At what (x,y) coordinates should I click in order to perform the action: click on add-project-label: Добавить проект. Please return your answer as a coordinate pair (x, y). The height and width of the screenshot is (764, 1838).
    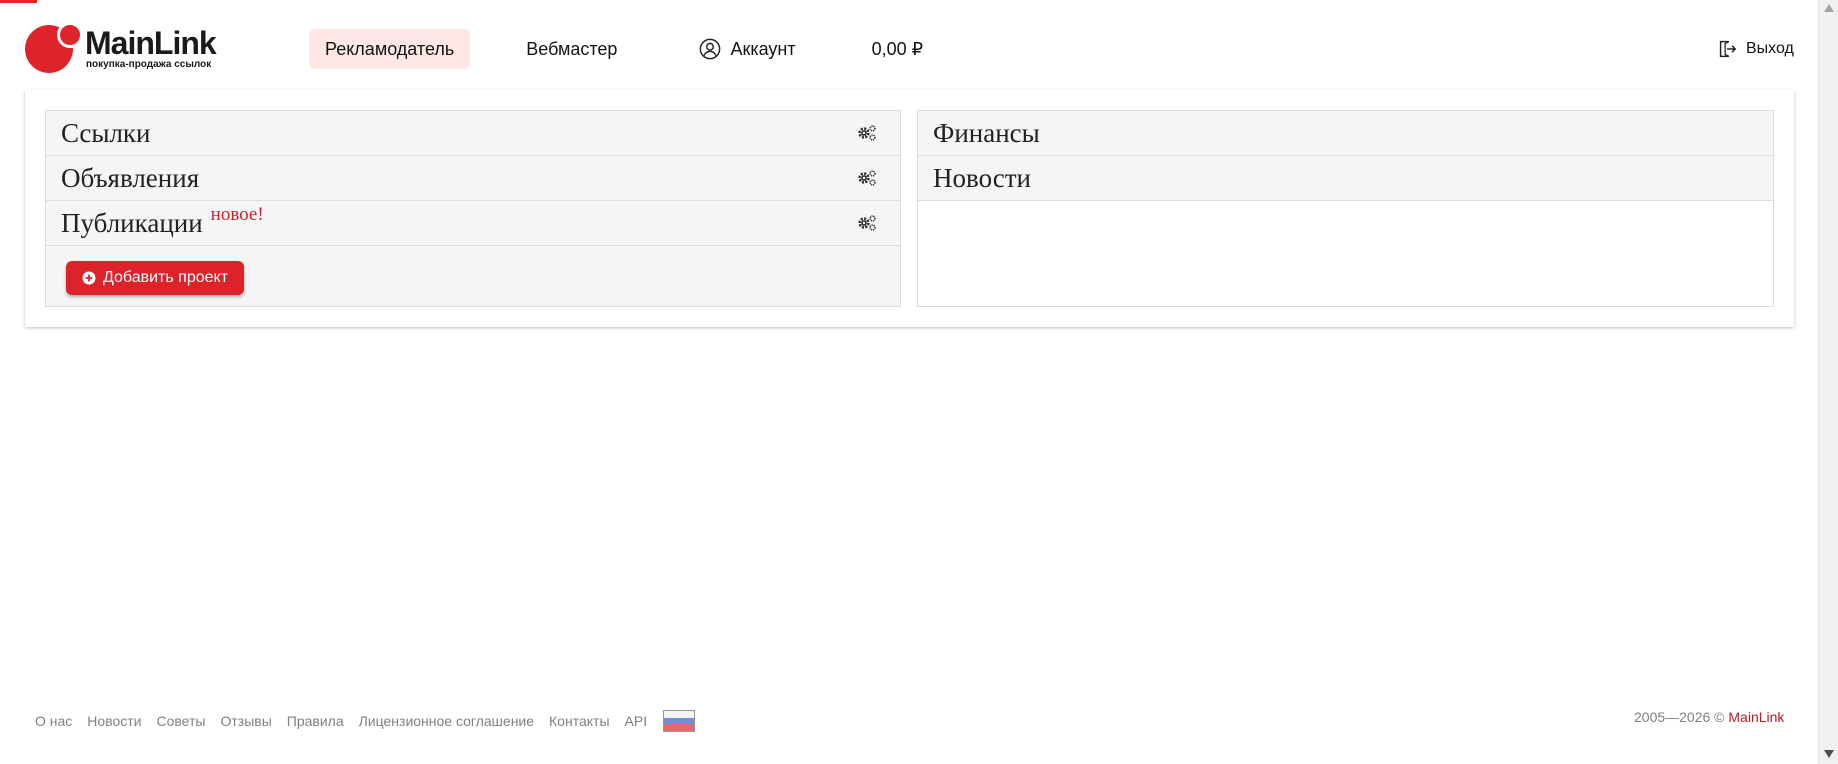
    Looking at the image, I should click on (166, 277).